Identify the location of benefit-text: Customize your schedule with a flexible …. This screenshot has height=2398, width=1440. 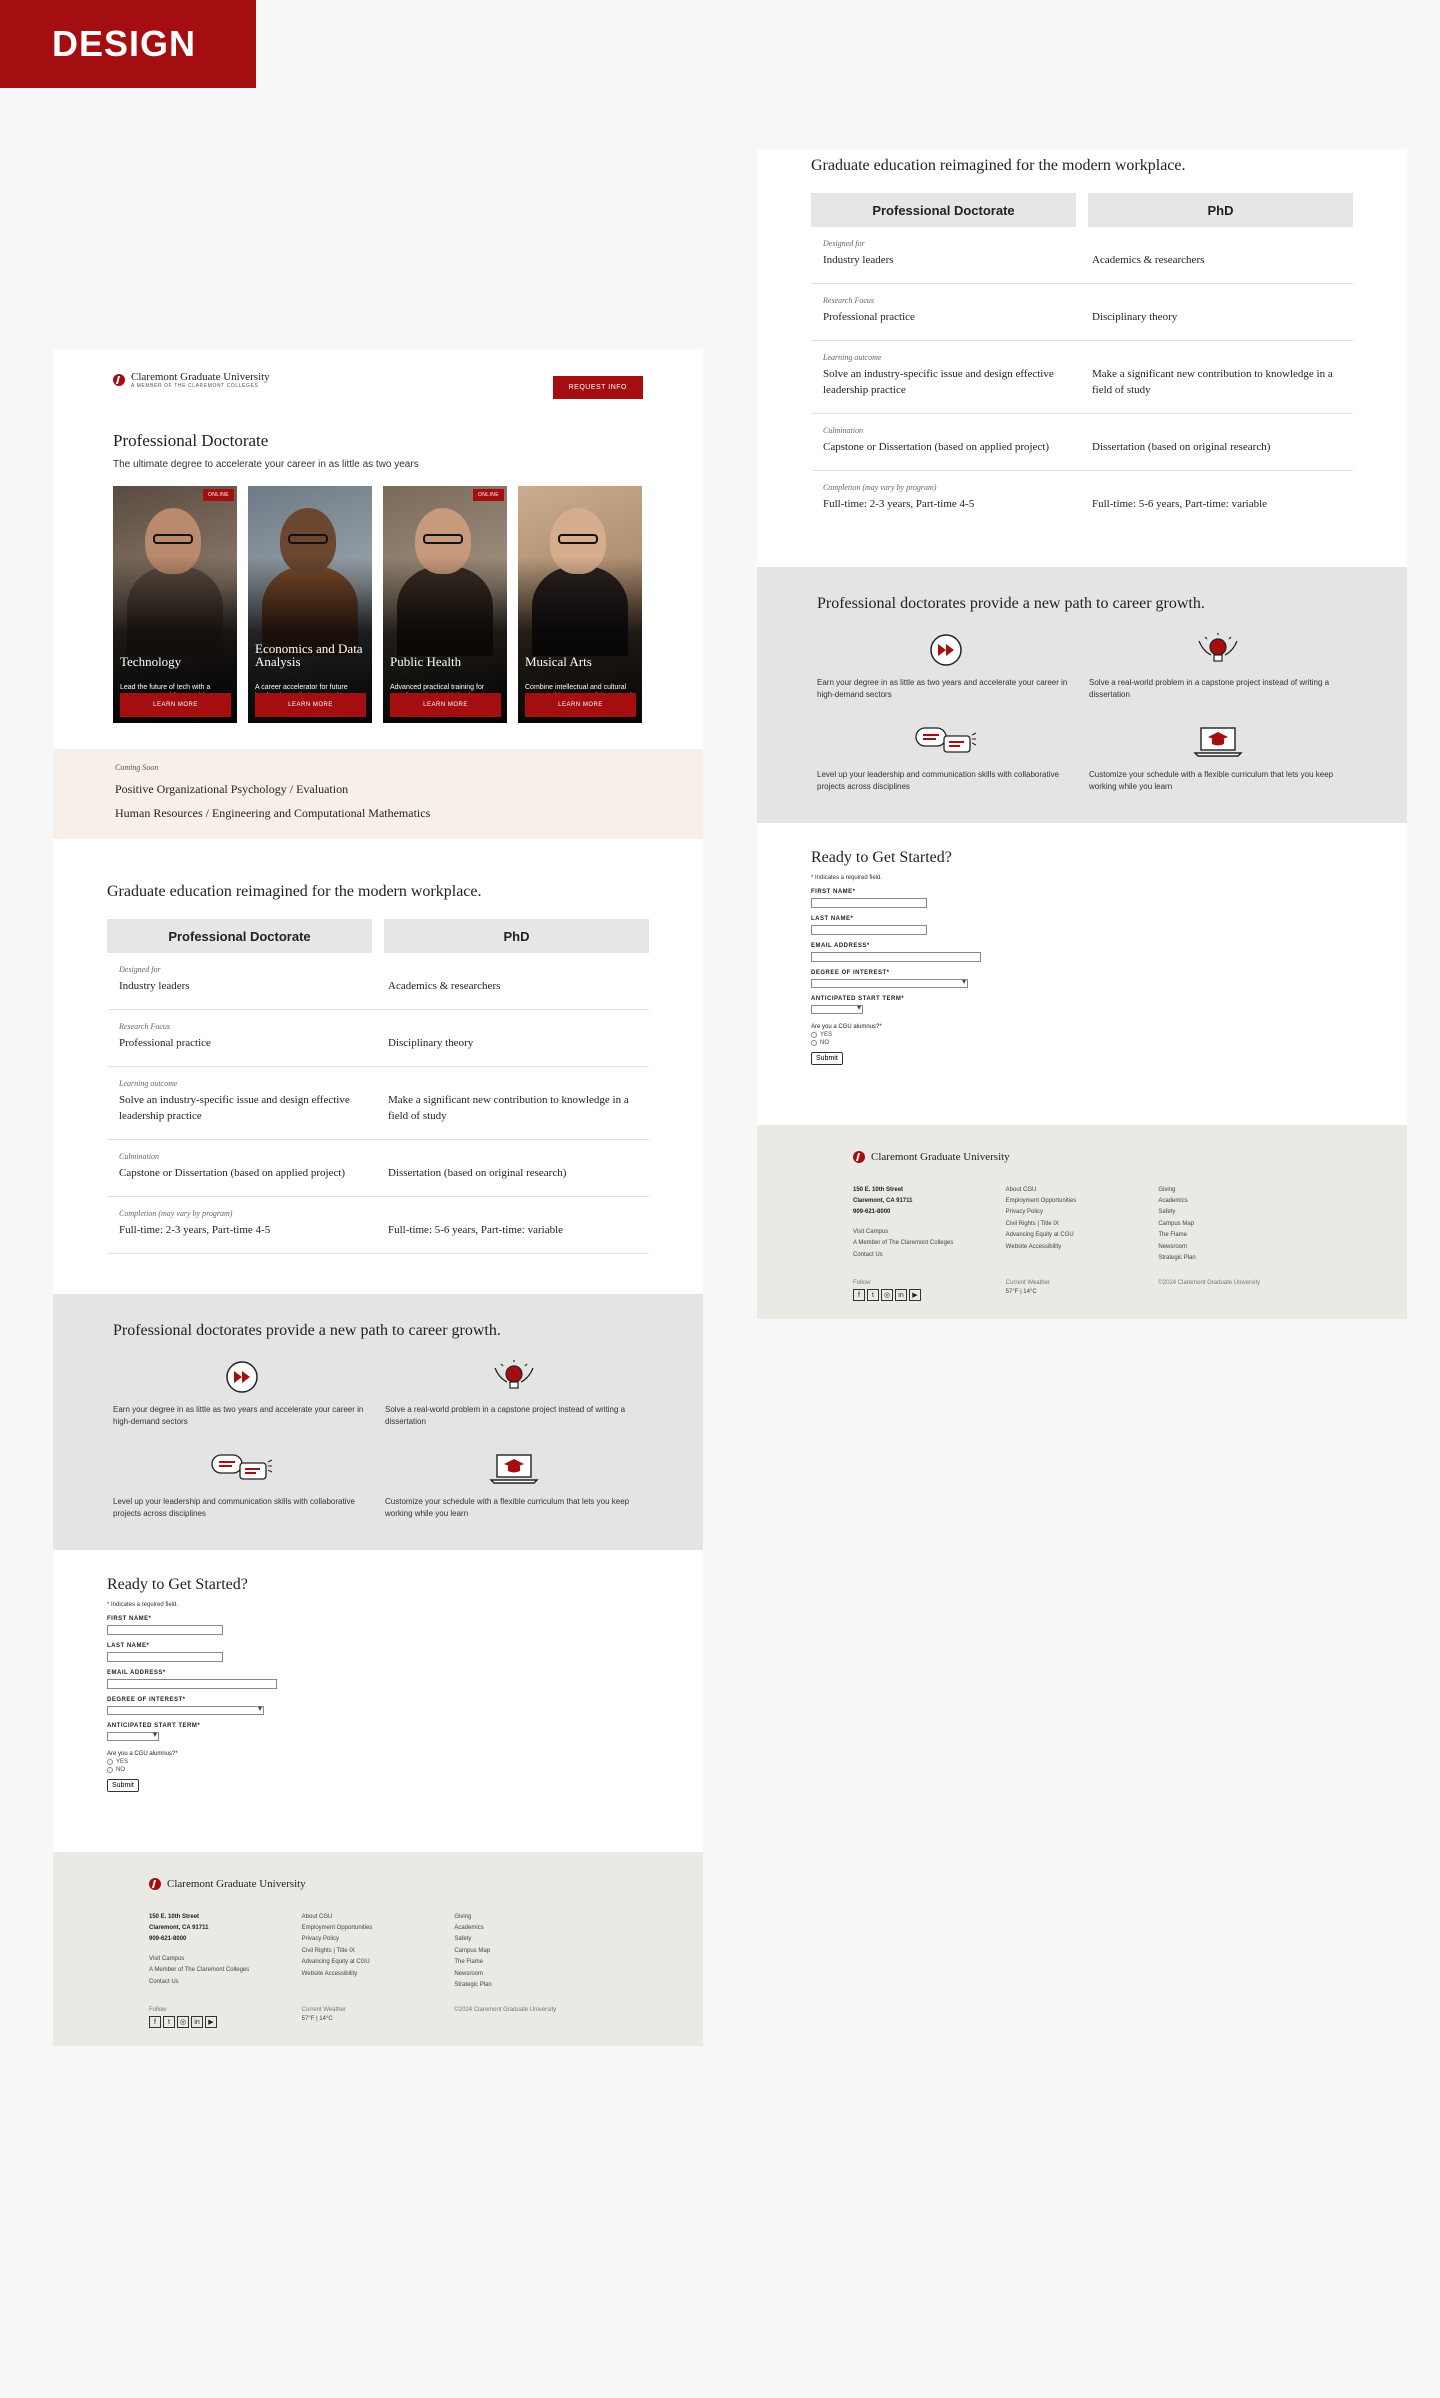
(1211, 780).